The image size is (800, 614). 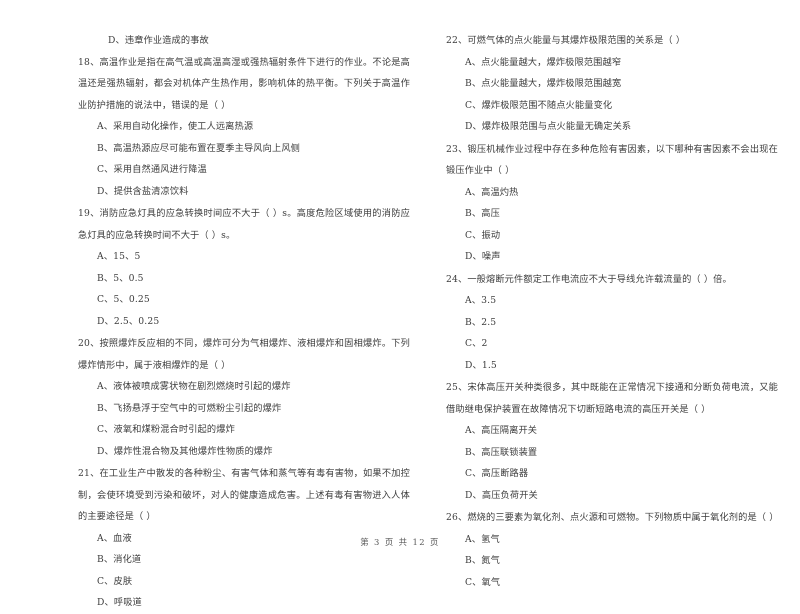 What do you see at coordinates (244, 430) in the screenshot?
I see `question-20-option-c: C、液氧和煤粉混合时引起的爆炸` at bounding box center [244, 430].